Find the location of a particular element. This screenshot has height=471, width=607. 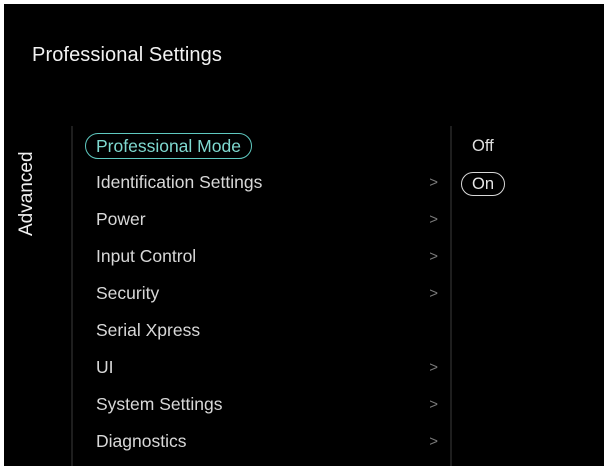

menu-item-label: UI is located at coordinates (105, 367).